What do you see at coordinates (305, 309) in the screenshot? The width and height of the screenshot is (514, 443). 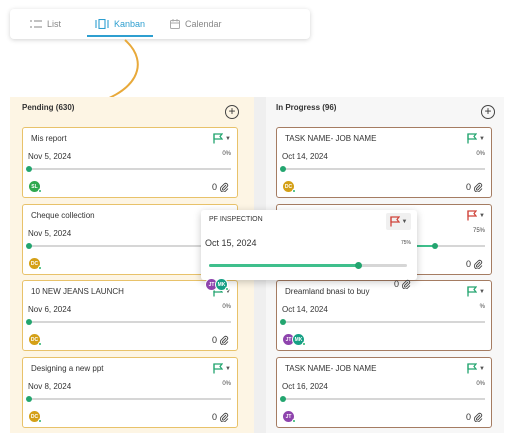 I see `task-date: Oct 14, 2024` at bounding box center [305, 309].